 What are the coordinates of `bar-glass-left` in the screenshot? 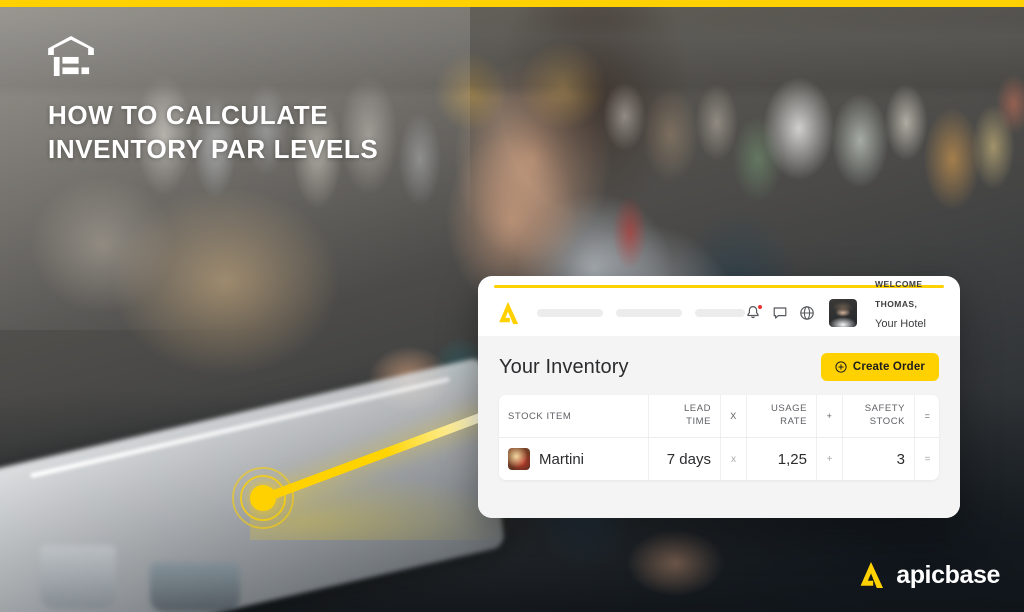 It's located at (78, 577).